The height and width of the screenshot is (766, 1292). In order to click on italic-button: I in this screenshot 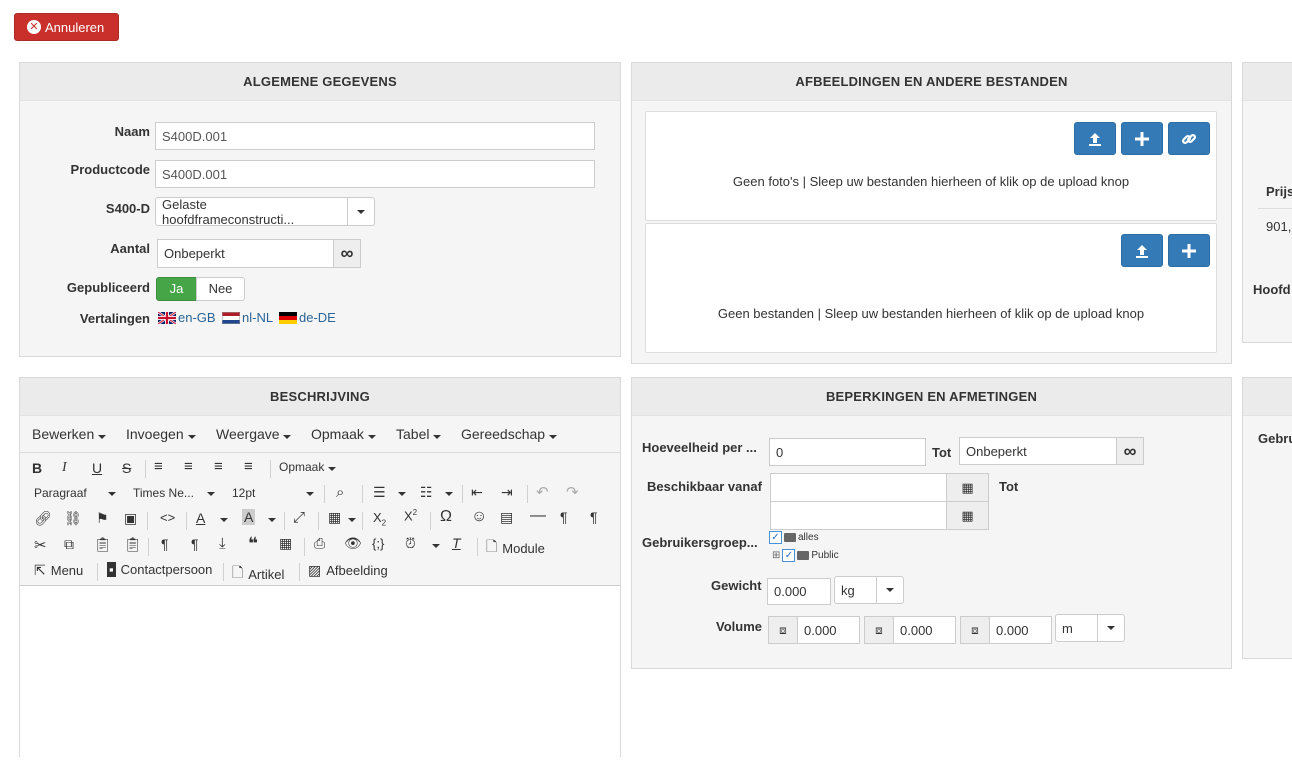, I will do `click(64, 468)`.